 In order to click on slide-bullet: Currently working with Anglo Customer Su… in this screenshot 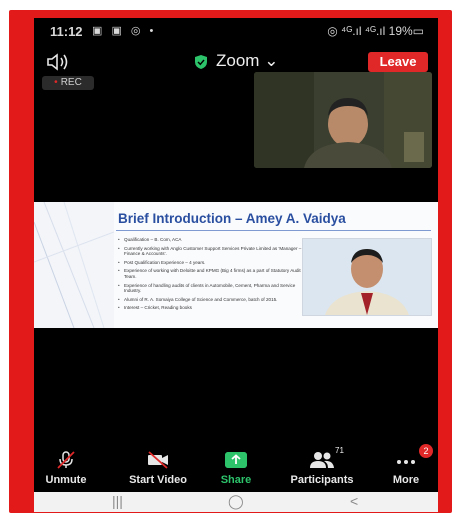, I will do `click(210, 251)`.